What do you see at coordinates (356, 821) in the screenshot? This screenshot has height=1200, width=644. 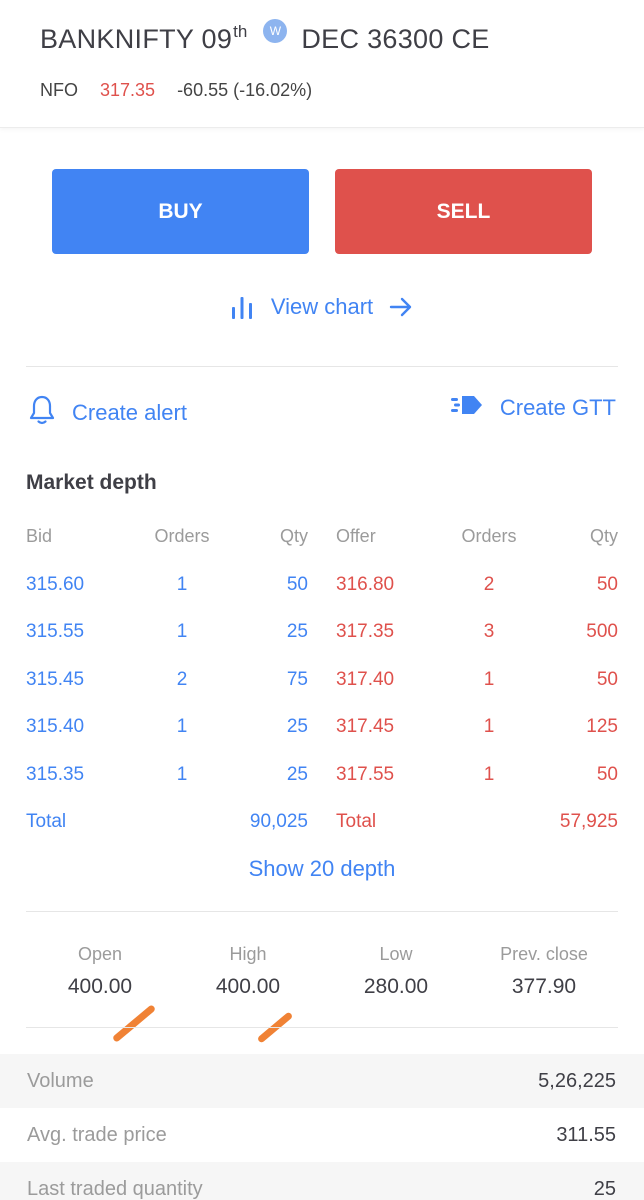 I see `total-offer-label: Total` at bounding box center [356, 821].